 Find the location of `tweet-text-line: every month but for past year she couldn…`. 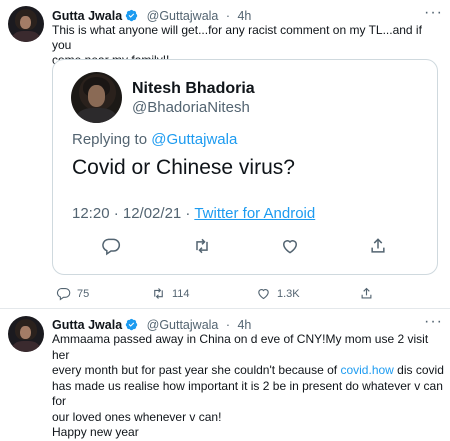

tweet-text-line: every month but for past year she couldn… is located at coordinates (249, 371).